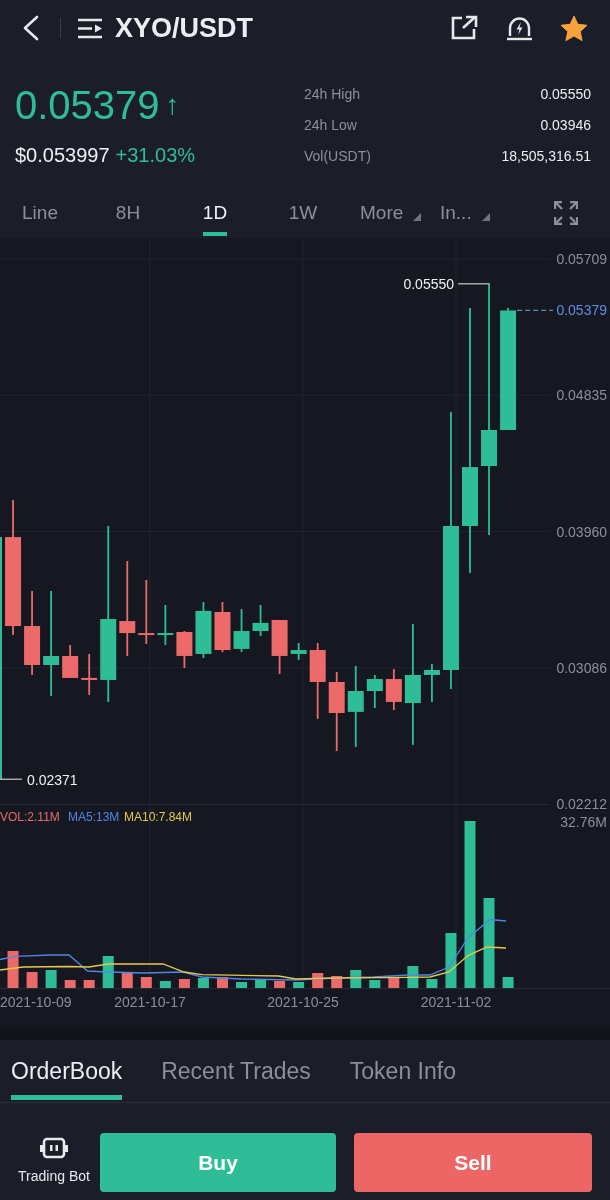  Describe the element at coordinates (581, 667) in the screenshot. I see `price-axis-label: 0.03086` at that location.